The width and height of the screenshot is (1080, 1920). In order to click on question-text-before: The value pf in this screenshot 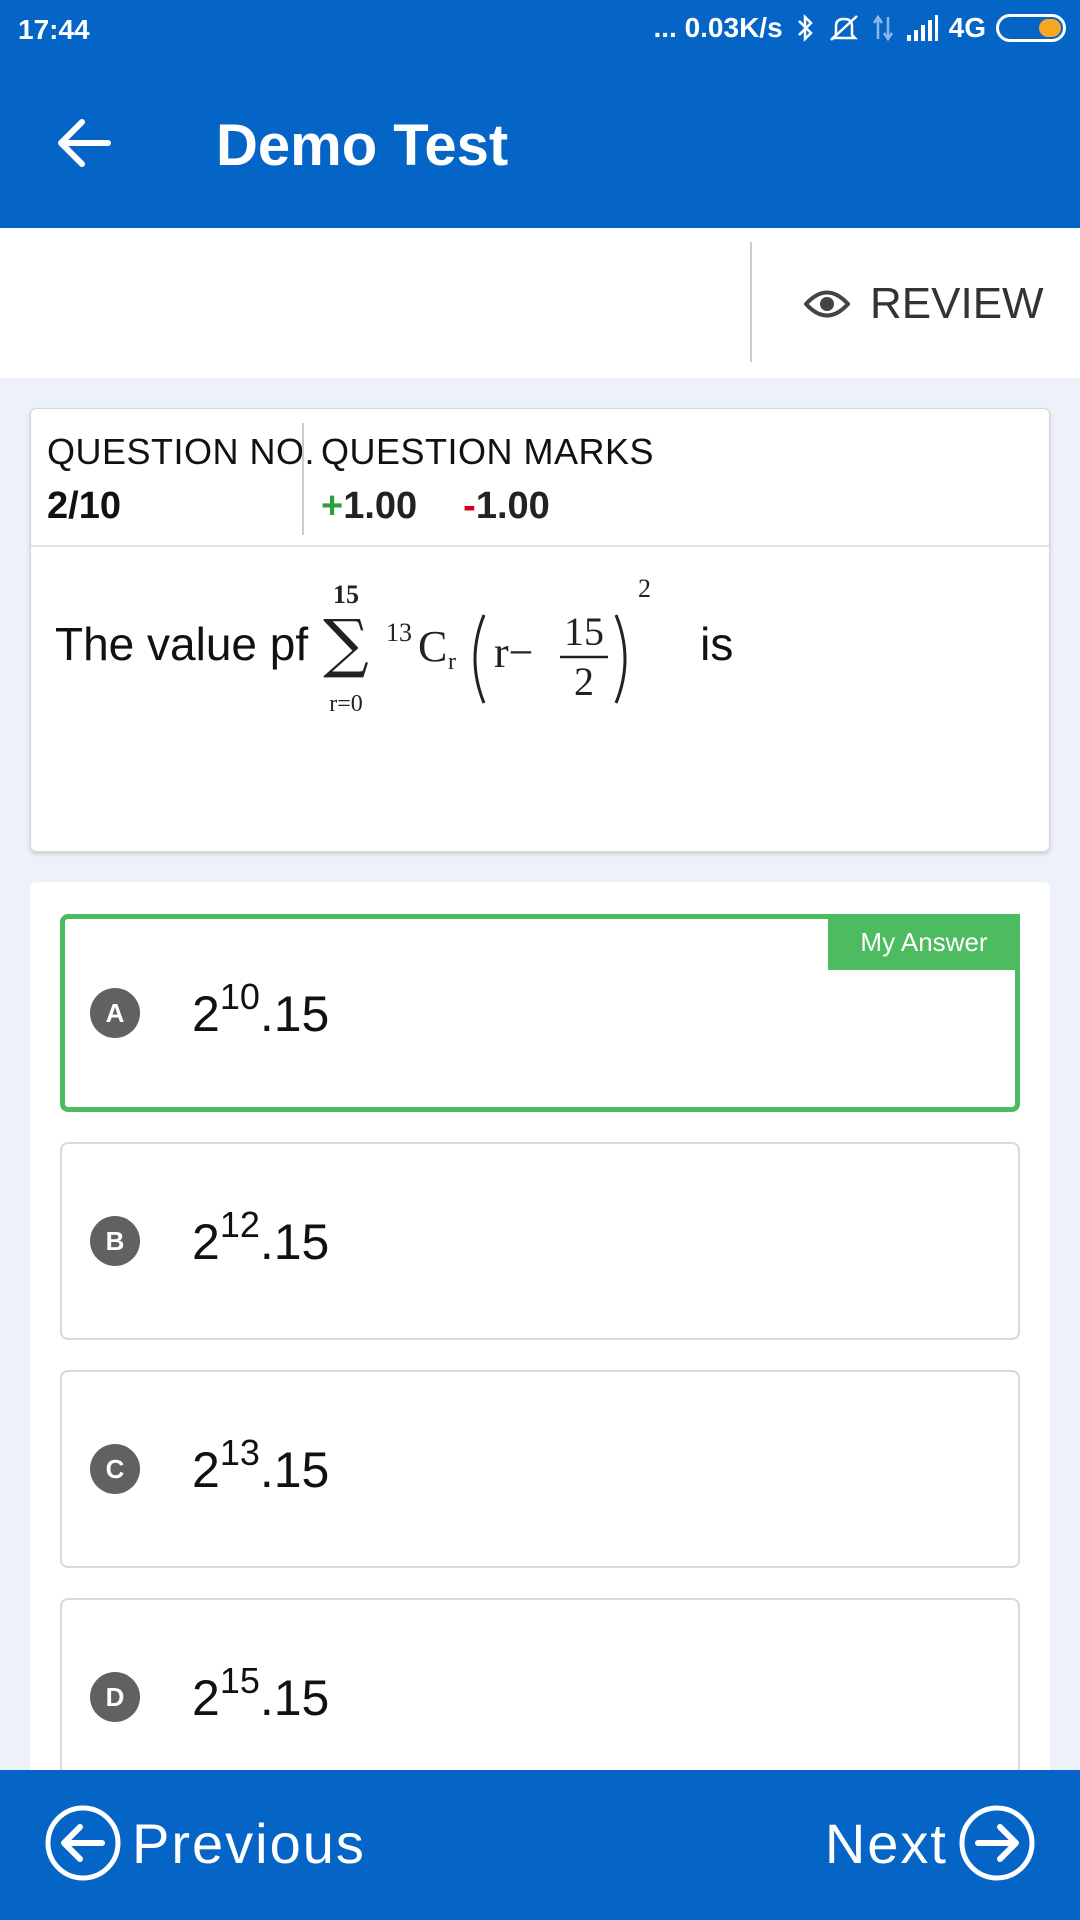, I will do `click(182, 644)`.